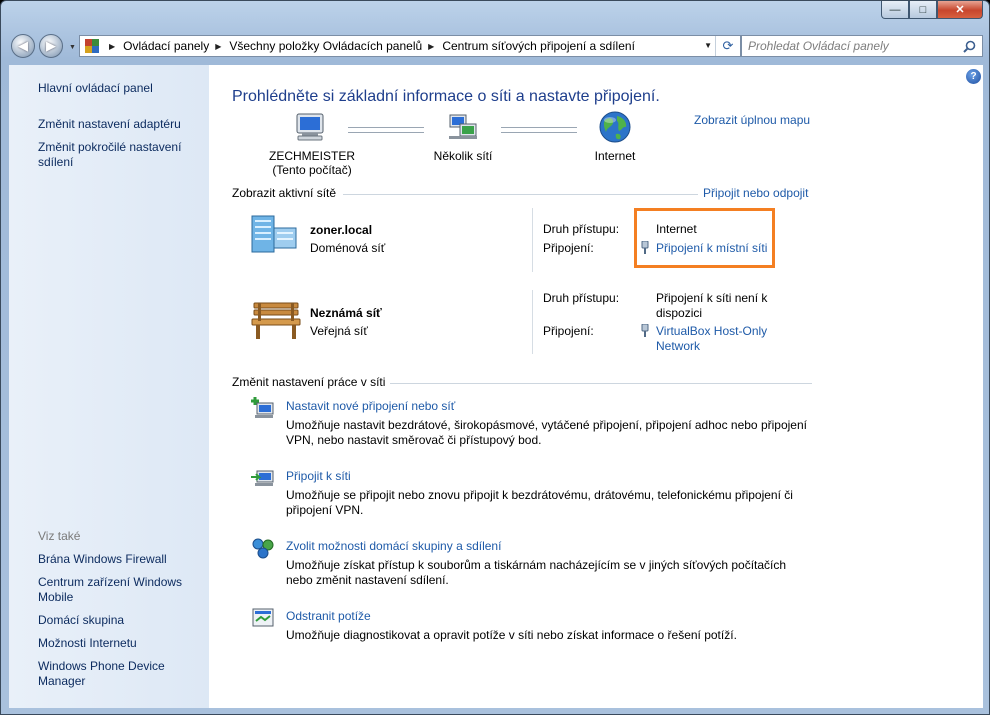  What do you see at coordinates (755, 193) in the screenshot?
I see `connect-disconnect-link: Připojit nebo odpojit` at bounding box center [755, 193].